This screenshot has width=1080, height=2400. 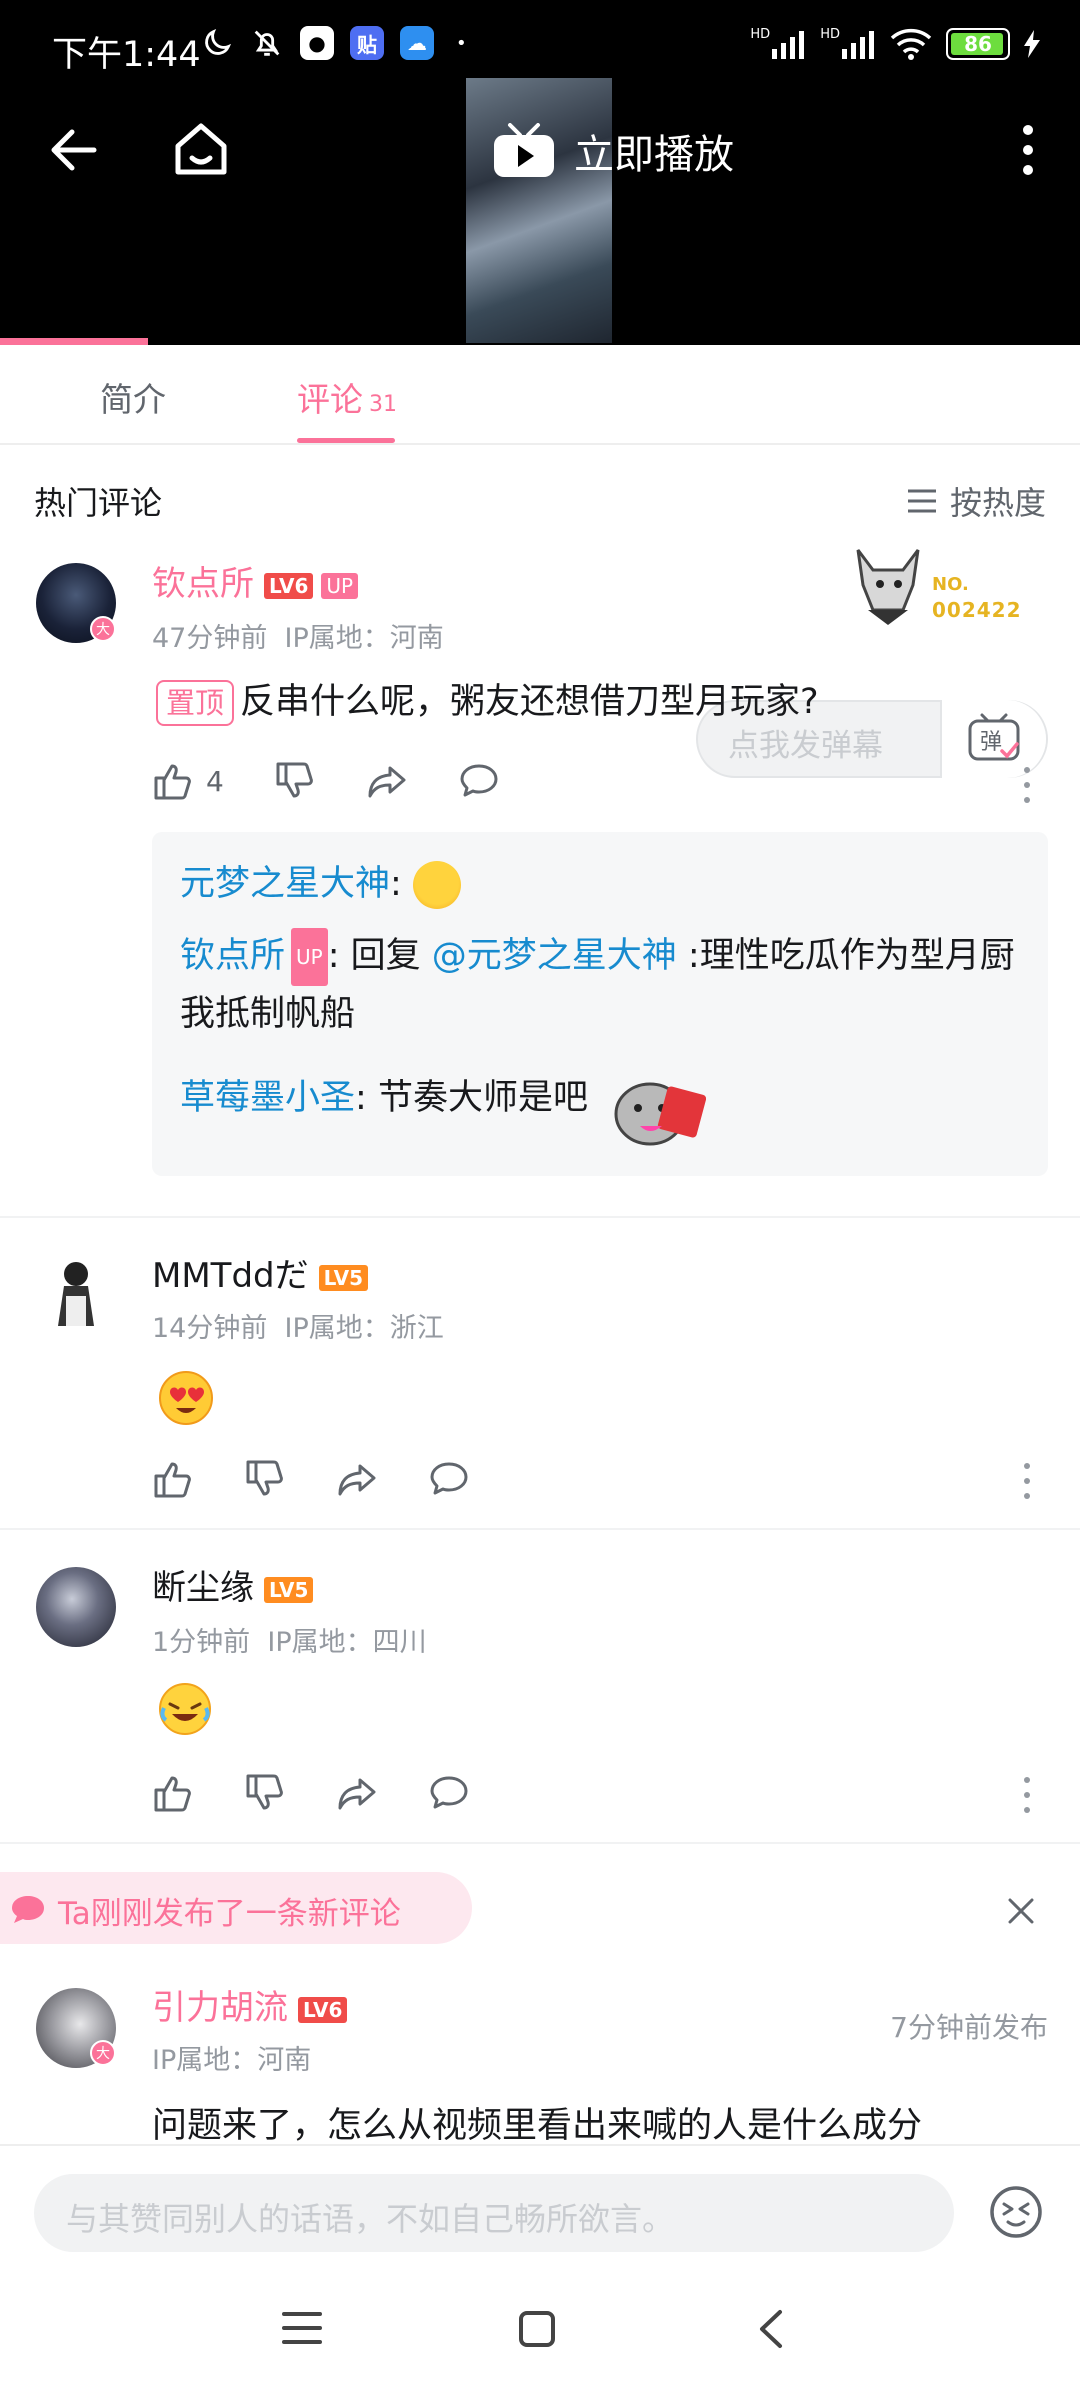 I want to click on reply-item: 元梦之星大神:, so click(x=320, y=884).